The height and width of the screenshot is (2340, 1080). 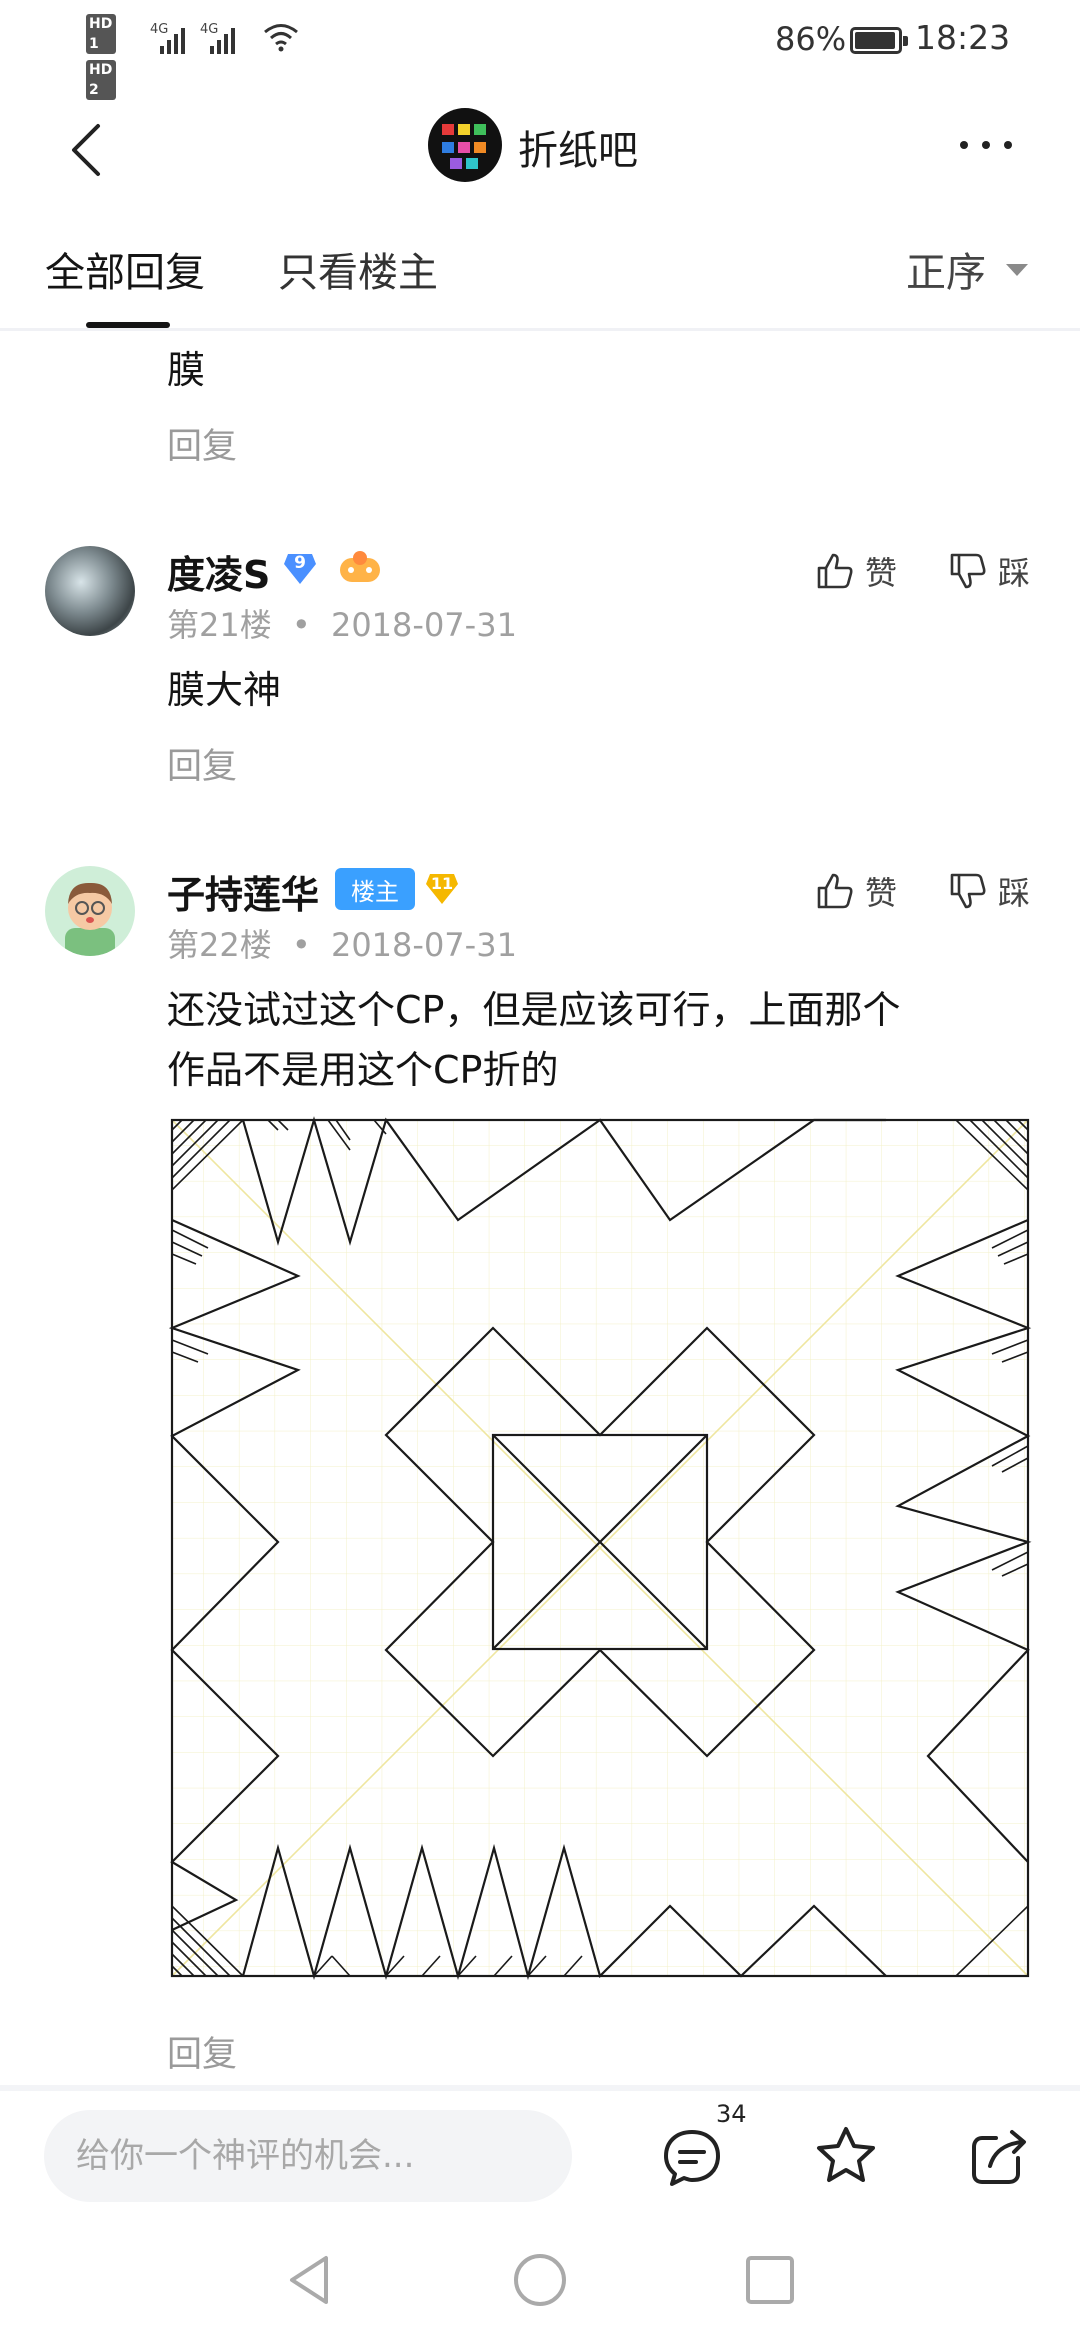 I want to click on post-meta: 第22楼 • 2018-07-31, so click(x=342, y=943).